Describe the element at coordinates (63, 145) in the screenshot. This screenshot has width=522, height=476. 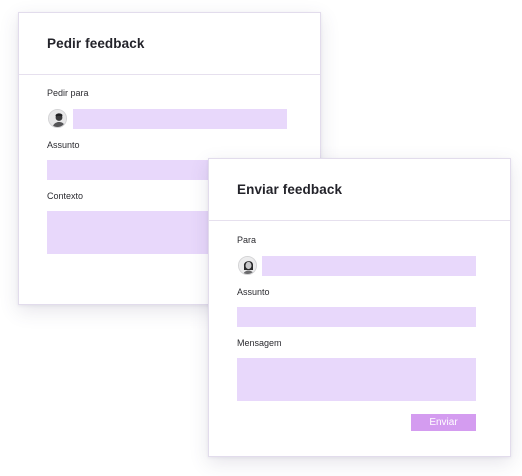
I see `request-subject-label: Assunto` at that location.